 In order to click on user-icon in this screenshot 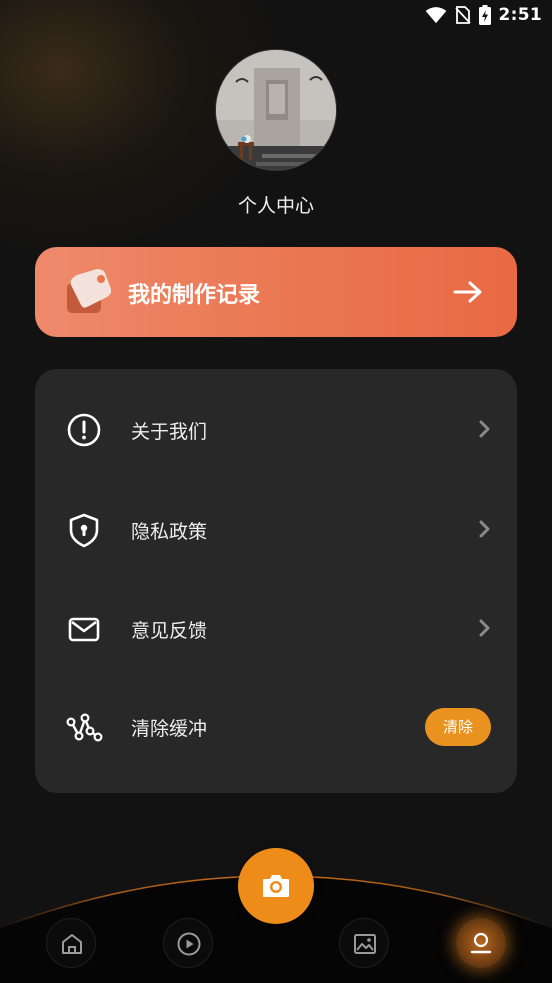, I will do `click(481, 943)`.